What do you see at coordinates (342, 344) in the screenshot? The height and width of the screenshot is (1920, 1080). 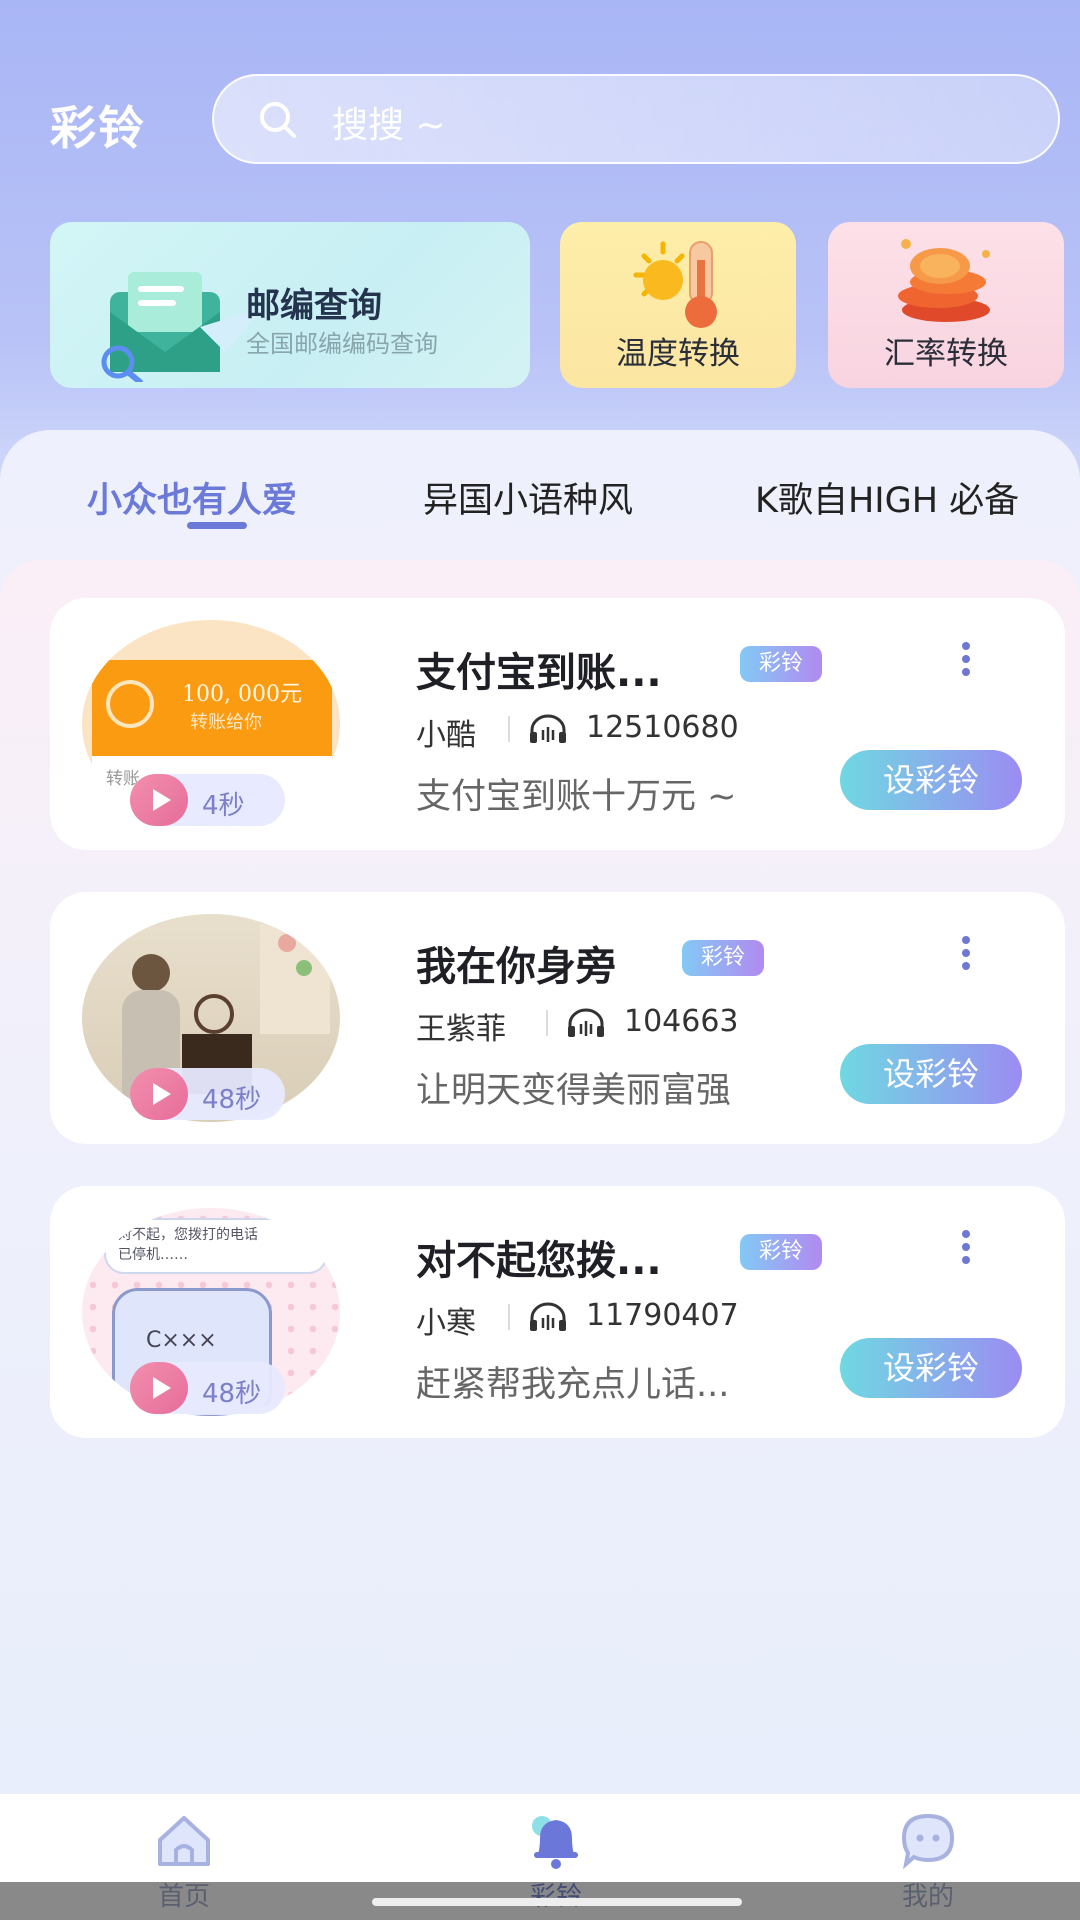 I see `postcode-subtitle: 全国邮编编码查询` at bounding box center [342, 344].